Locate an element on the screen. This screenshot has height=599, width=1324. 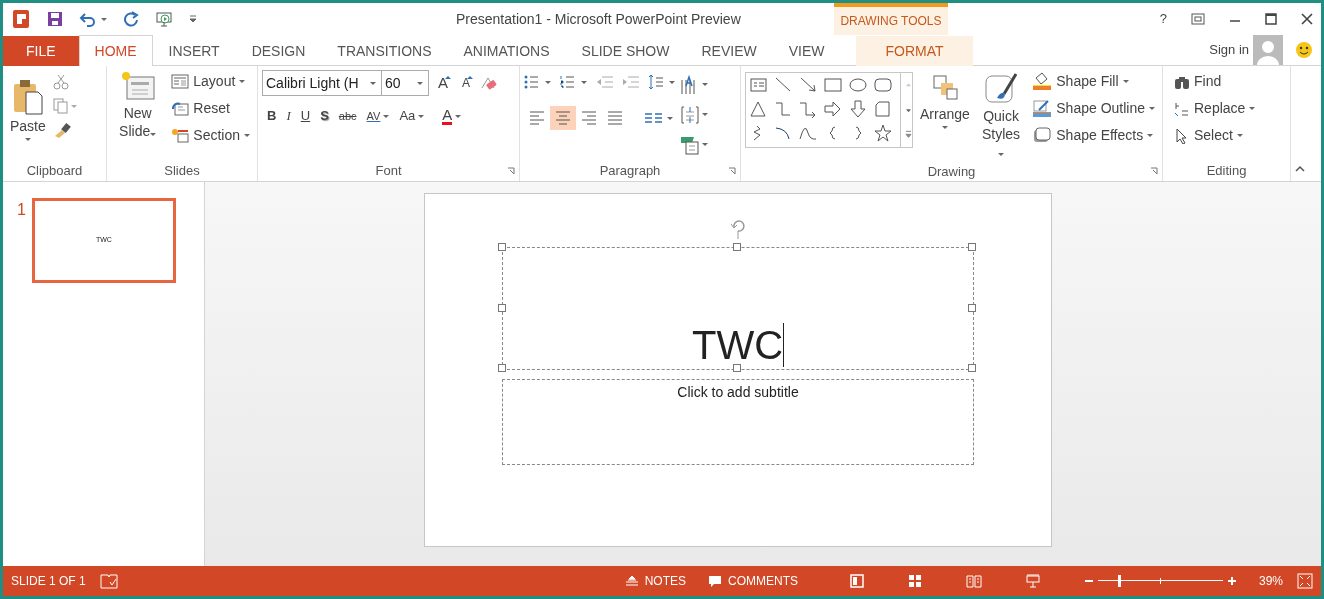
block-arrow-shape-icon is located at coordinates (833, 109).